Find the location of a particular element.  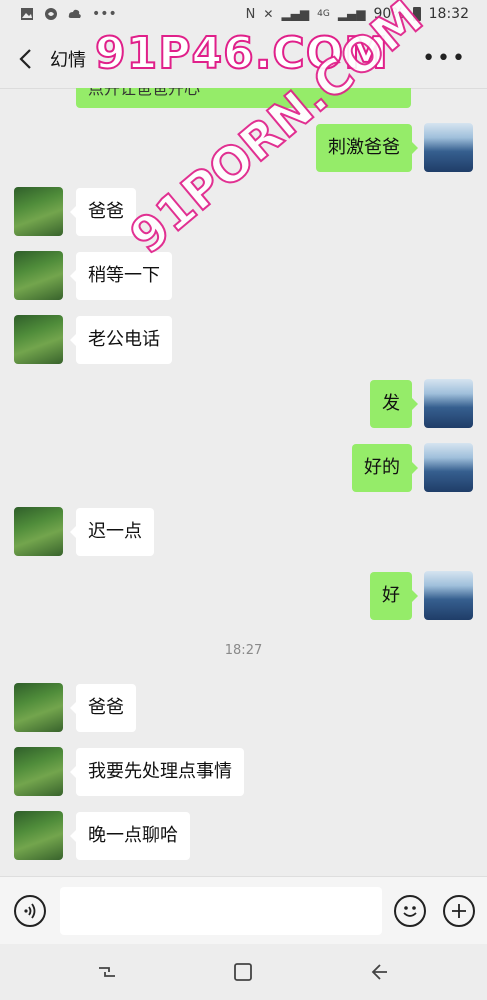

message-row: 老公电话 is located at coordinates (243, 340).